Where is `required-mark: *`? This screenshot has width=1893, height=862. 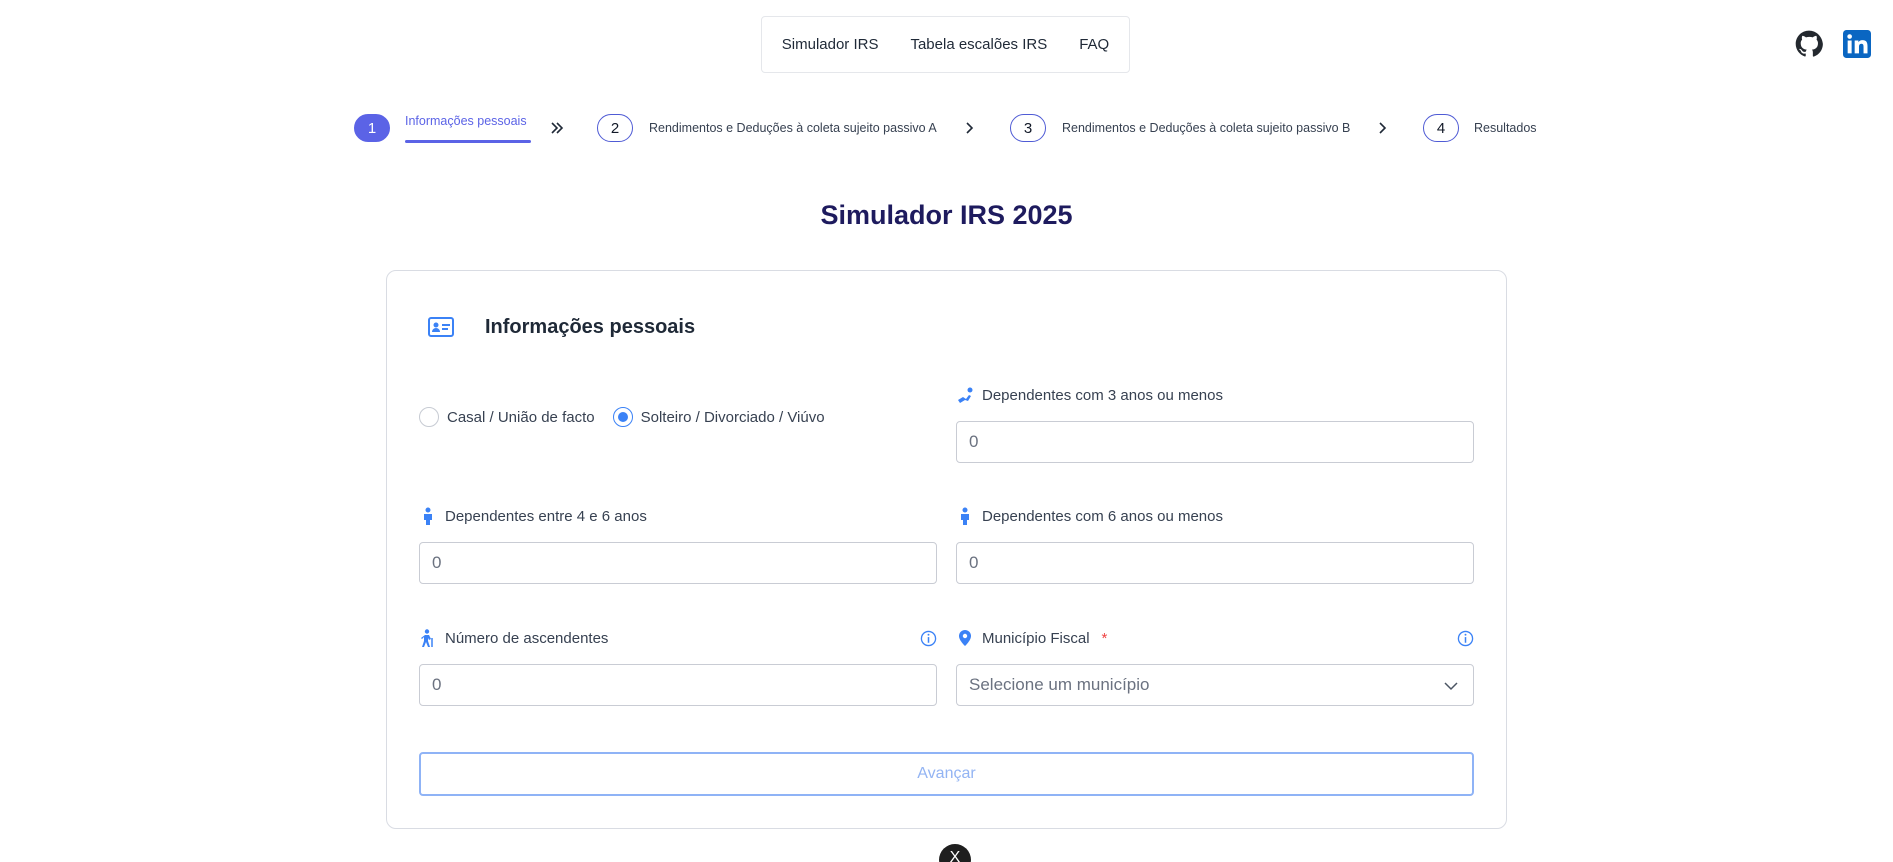 required-mark: * is located at coordinates (1104, 638).